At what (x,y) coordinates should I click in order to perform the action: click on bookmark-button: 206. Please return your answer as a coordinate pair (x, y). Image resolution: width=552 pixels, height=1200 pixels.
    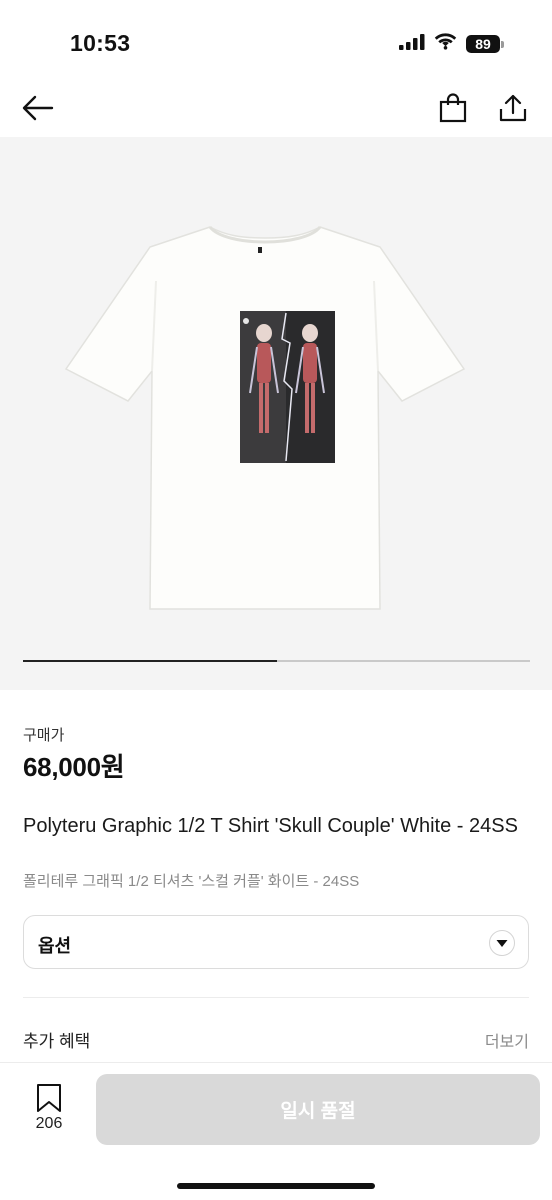
    Looking at the image, I should click on (49, 1111).